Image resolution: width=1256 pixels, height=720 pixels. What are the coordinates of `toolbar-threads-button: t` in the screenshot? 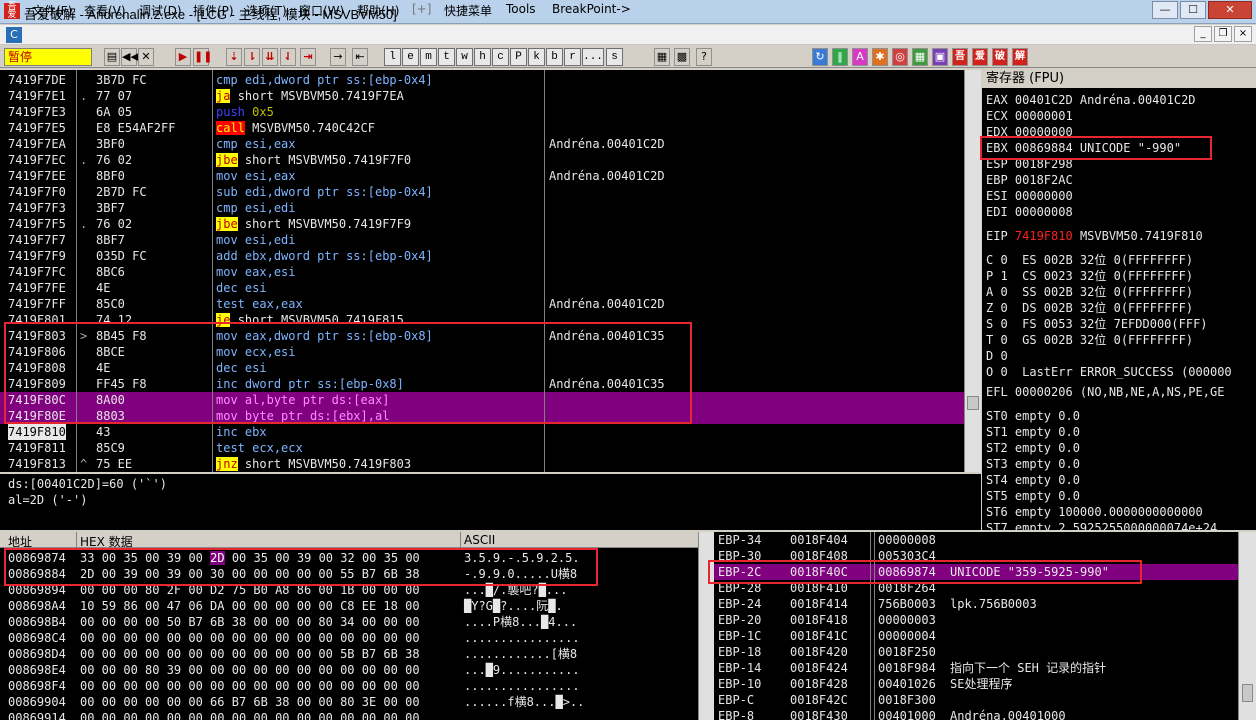 It's located at (446, 57).